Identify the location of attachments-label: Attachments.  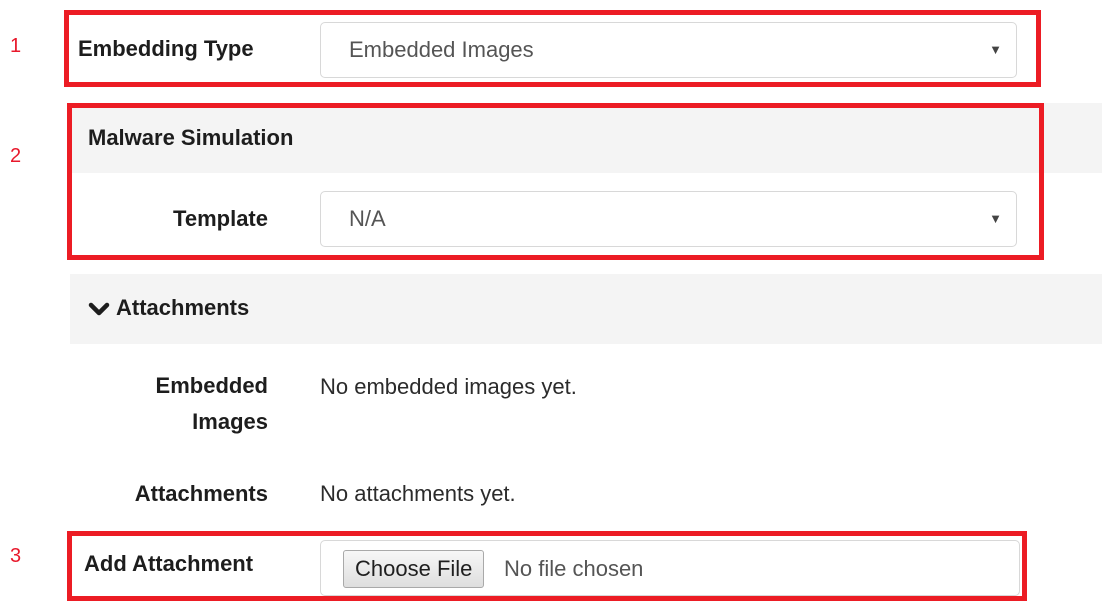
(201, 493).